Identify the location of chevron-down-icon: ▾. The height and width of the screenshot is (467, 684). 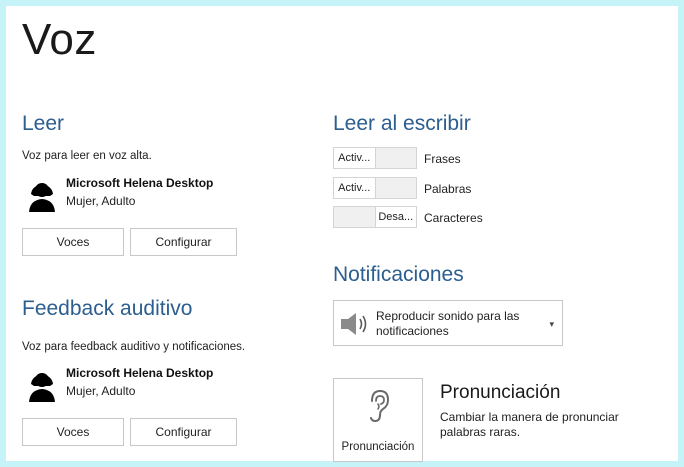
(551, 324).